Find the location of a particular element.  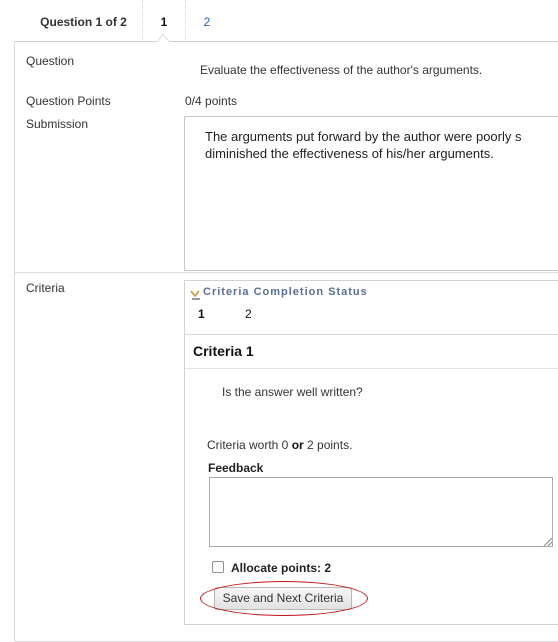

criteria-number-2: 2 is located at coordinates (248, 314).